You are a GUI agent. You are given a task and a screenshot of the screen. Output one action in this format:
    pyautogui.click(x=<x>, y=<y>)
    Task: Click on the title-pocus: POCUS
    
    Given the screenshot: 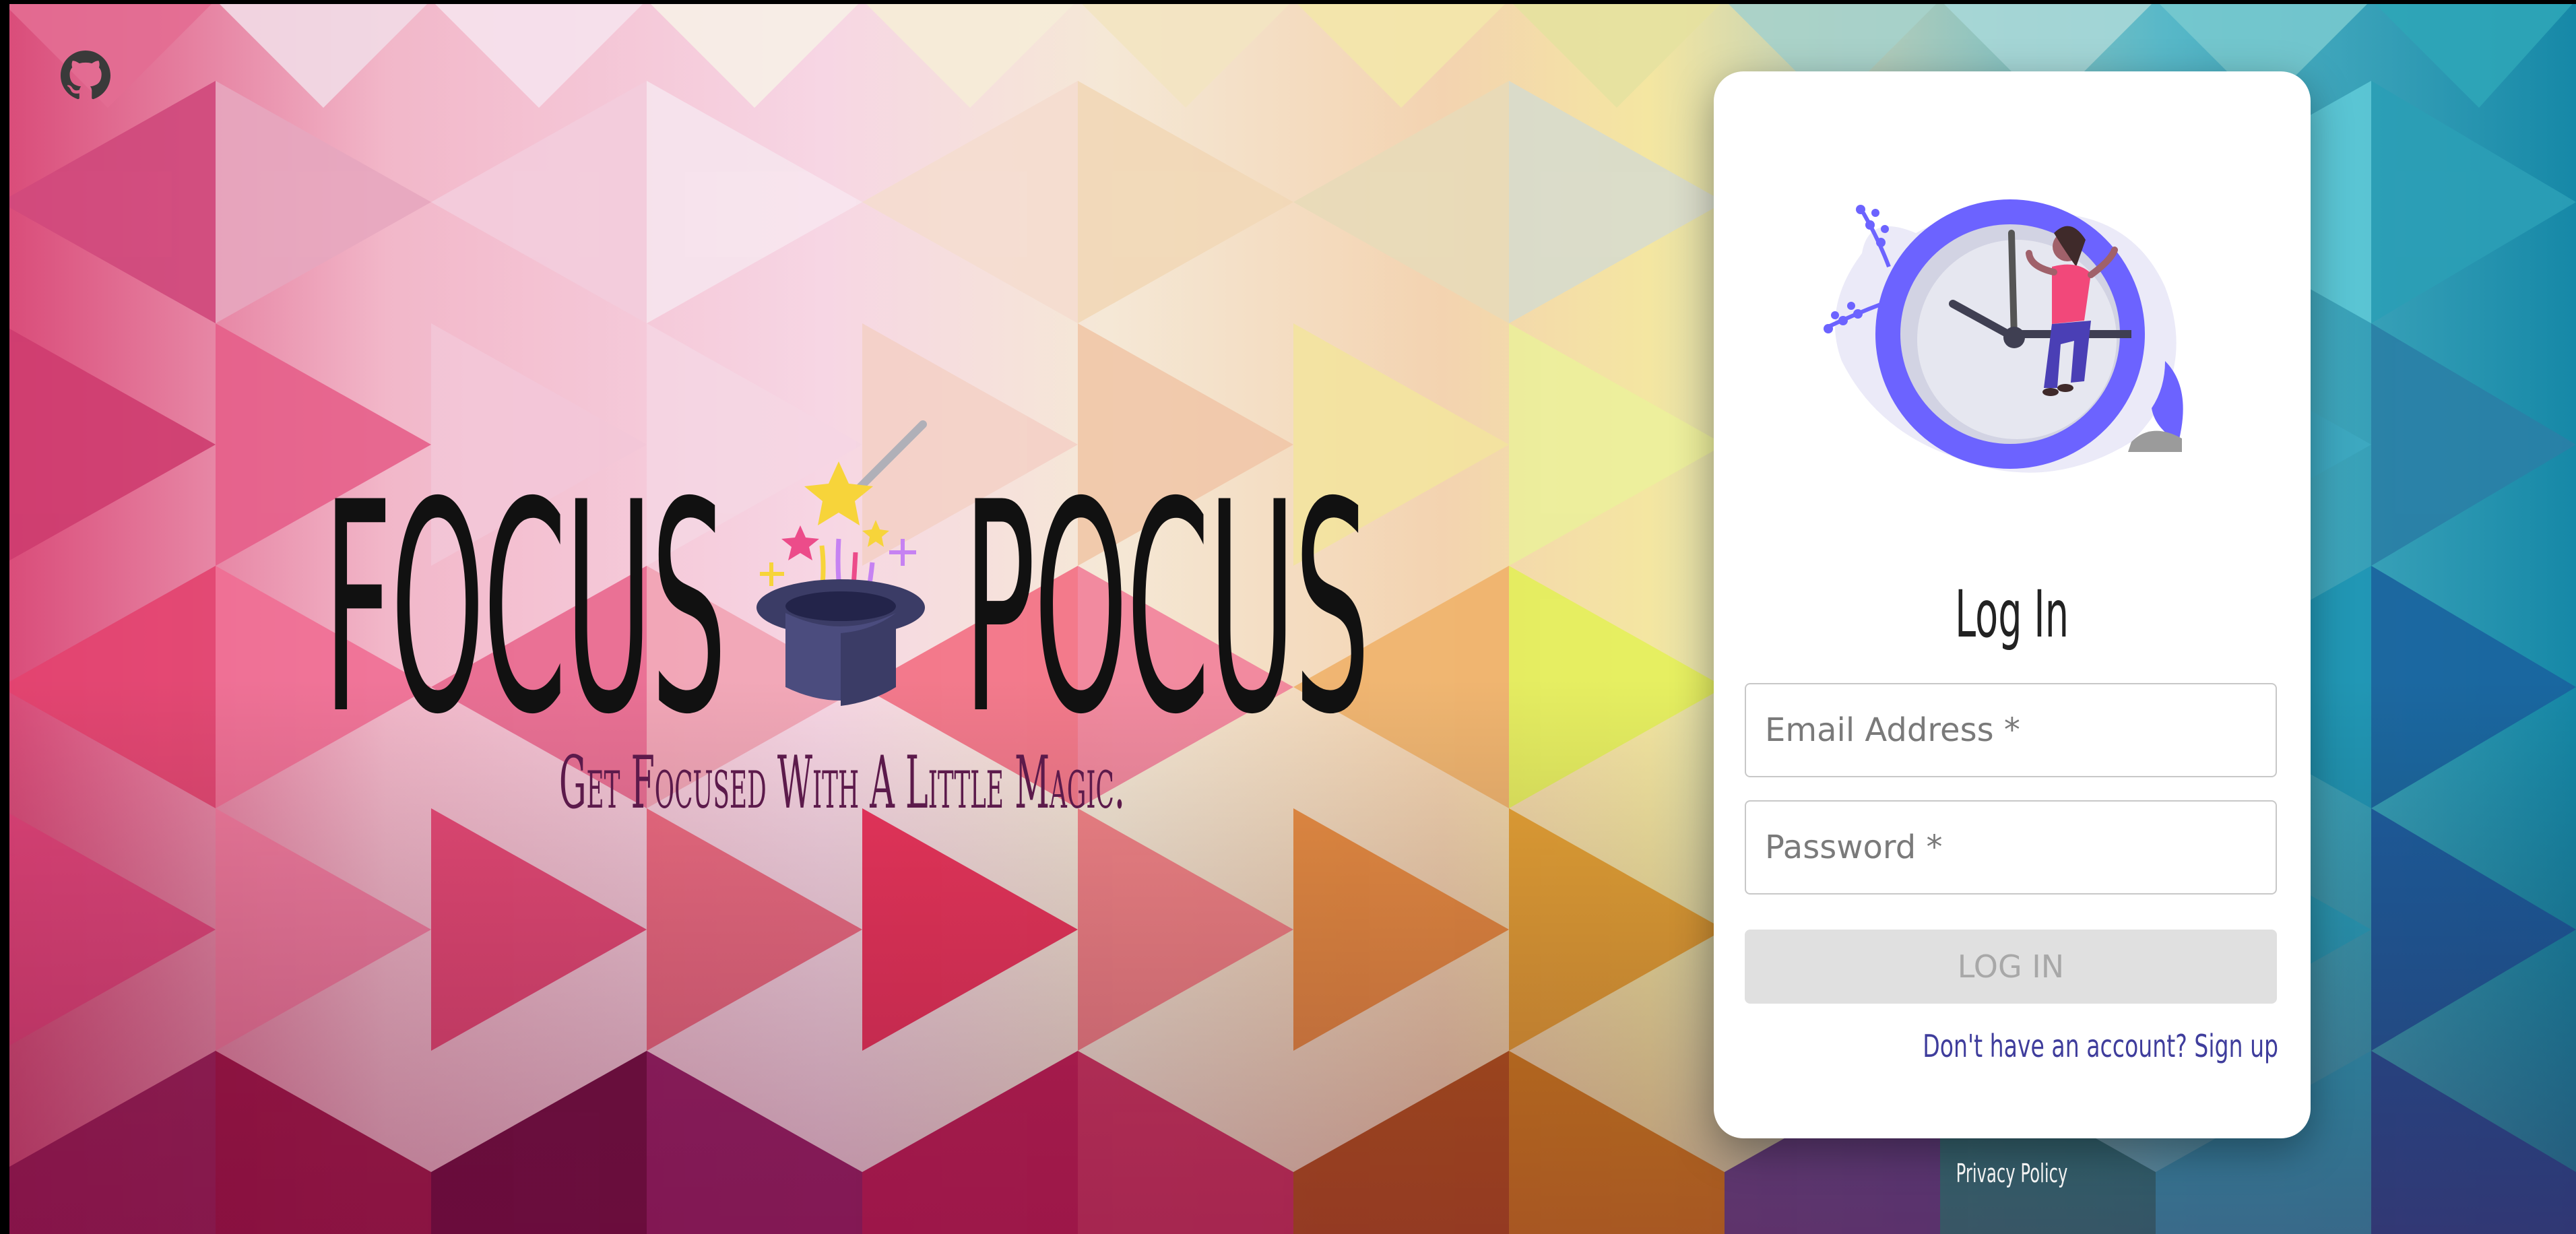 What is the action you would take?
    pyautogui.click(x=1166, y=609)
    